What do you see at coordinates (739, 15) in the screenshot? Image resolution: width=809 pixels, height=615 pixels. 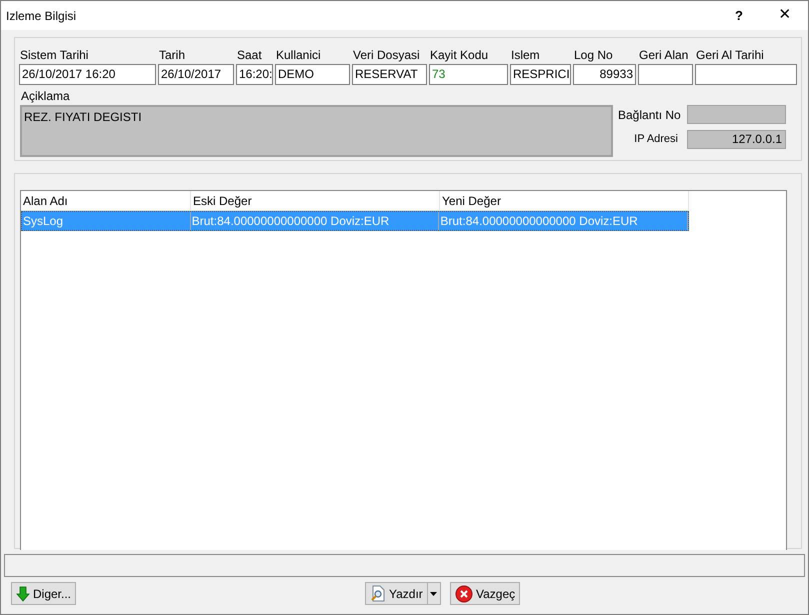 I see `help-button: ?` at bounding box center [739, 15].